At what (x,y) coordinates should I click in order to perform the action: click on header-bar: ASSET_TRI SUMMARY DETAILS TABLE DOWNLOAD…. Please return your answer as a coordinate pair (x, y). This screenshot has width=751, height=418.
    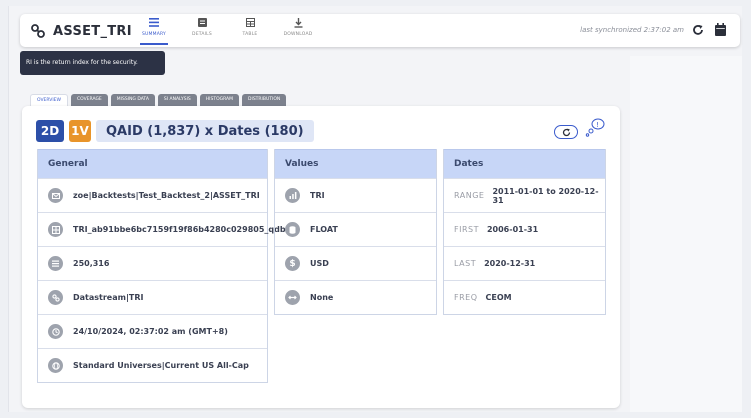
    Looking at the image, I should click on (380, 30).